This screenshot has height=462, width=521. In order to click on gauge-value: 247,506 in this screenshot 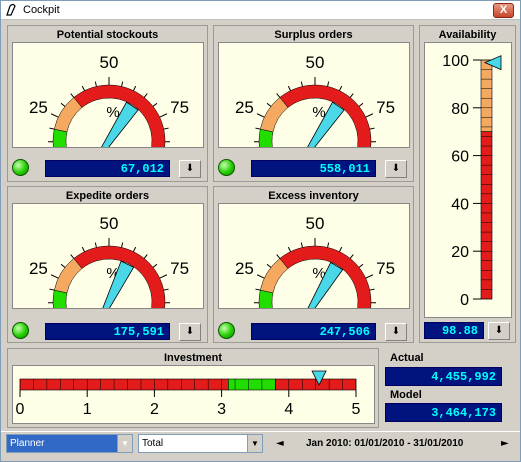, I will do `click(313, 331)`.